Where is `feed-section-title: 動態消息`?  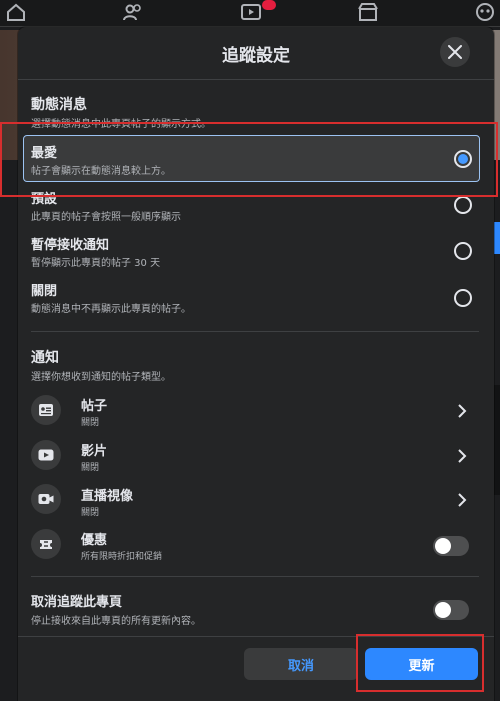
feed-section-title: 動態消息 is located at coordinates (59, 105).